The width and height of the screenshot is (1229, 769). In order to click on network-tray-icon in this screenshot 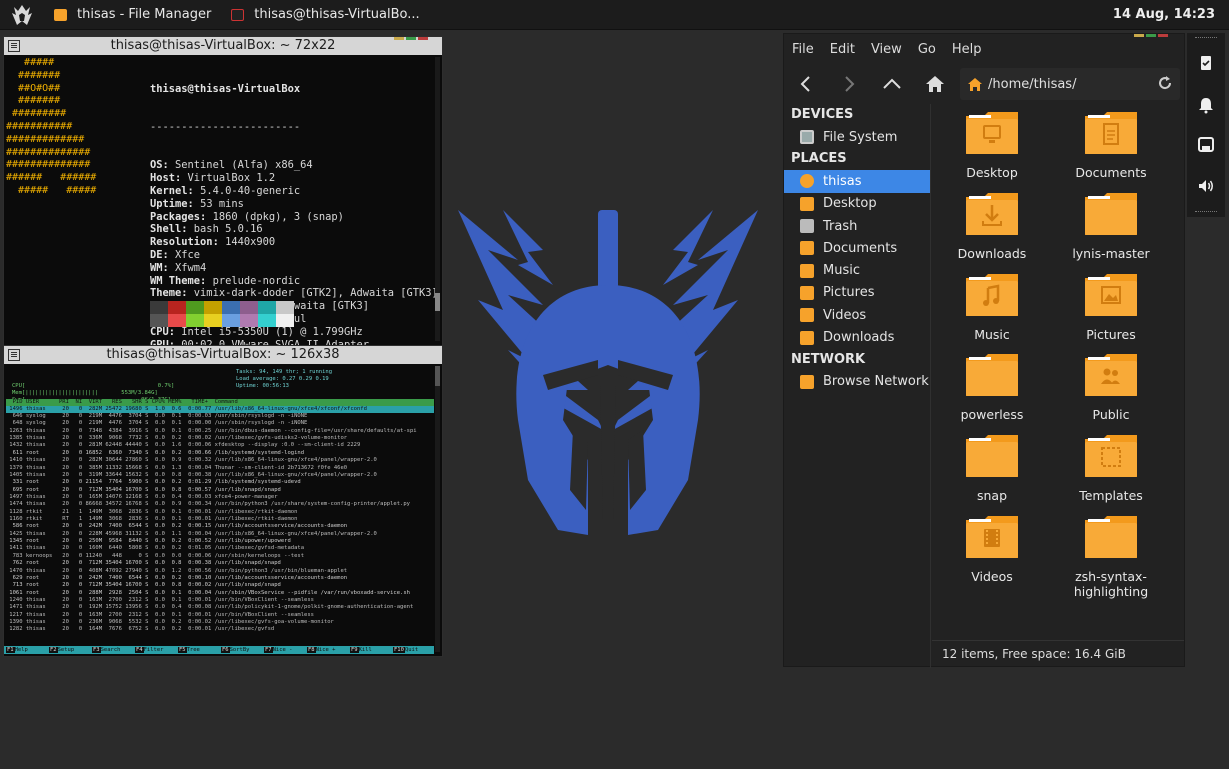, I will do `click(1206, 145)`.